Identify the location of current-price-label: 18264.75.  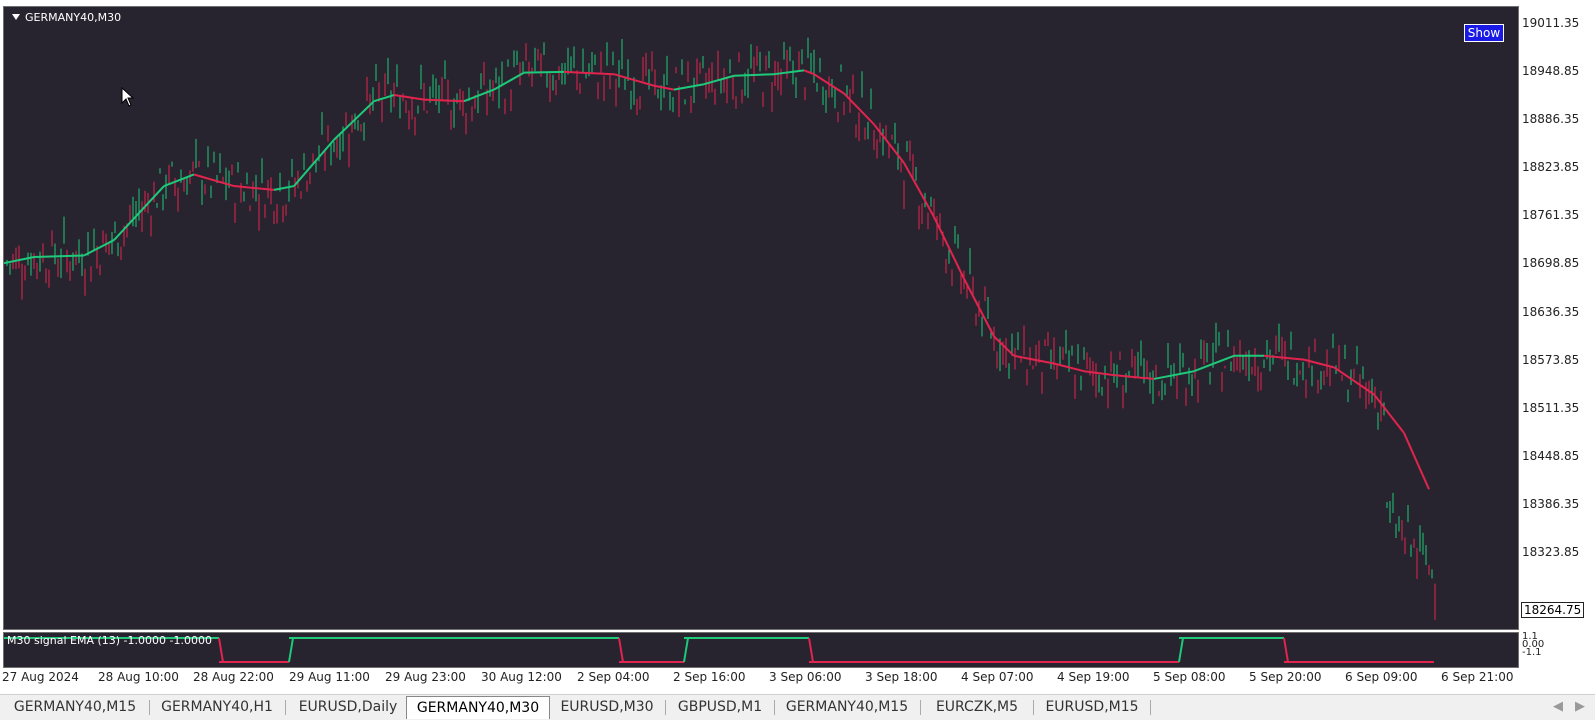
(1553, 610).